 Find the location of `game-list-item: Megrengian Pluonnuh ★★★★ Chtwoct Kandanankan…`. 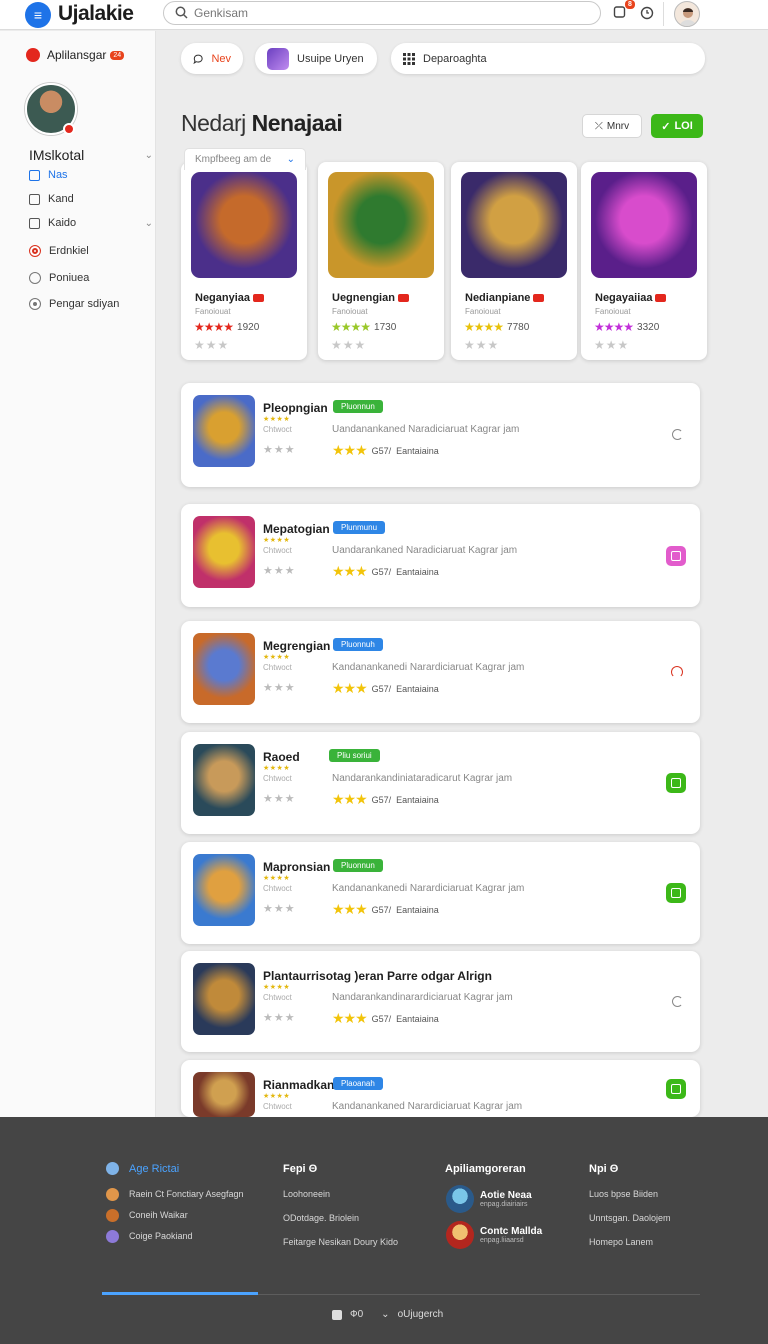

game-list-item: Megrengian Pluonnuh ★★★★ Chtwoct Kandanankan… is located at coordinates (440, 672).